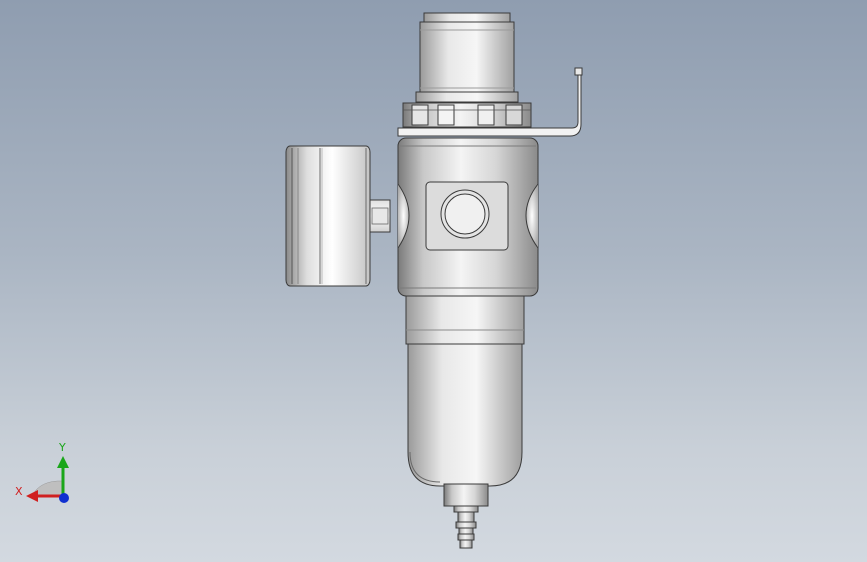 The height and width of the screenshot is (562, 867). Describe the element at coordinates (32, 496) in the screenshot. I see `x-axis-arrow` at that location.